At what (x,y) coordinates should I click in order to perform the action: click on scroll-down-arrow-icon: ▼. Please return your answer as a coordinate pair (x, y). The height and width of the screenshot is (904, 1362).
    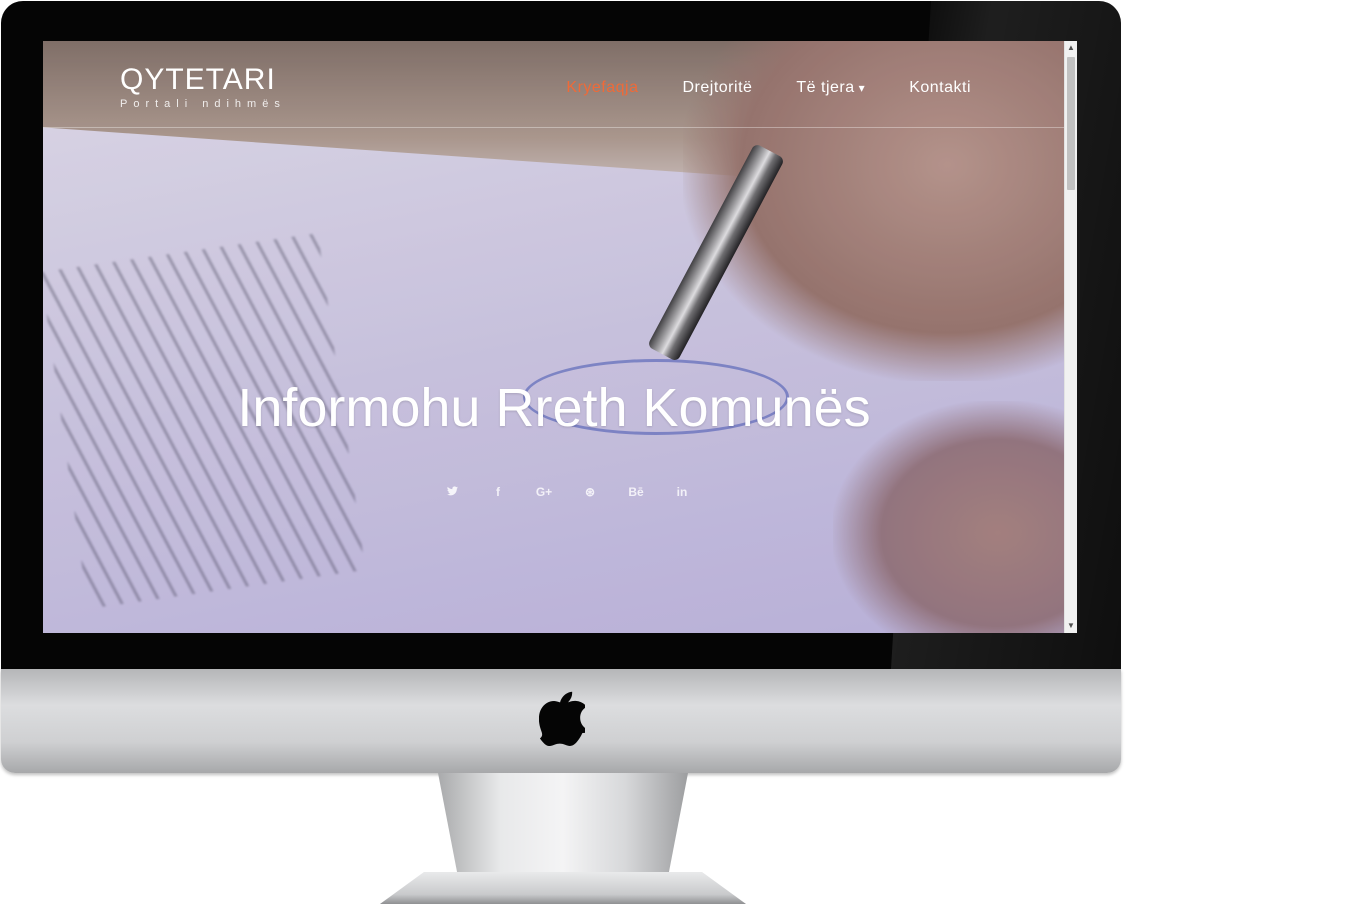
    Looking at the image, I should click on (1071, 626).